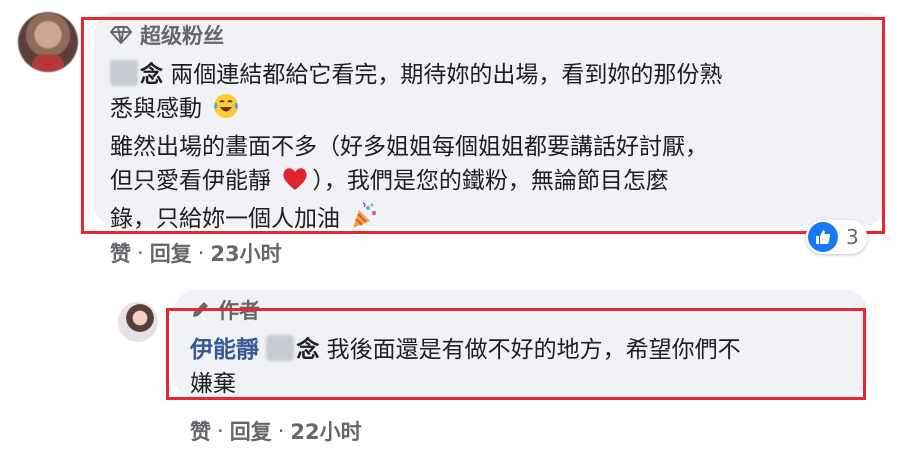 The height and width of the screenshot is (462, 914). What do you see at coordinates (48, 42) in the screenshot?
I see `commenter-avatar` at bounding box center [48, 42].